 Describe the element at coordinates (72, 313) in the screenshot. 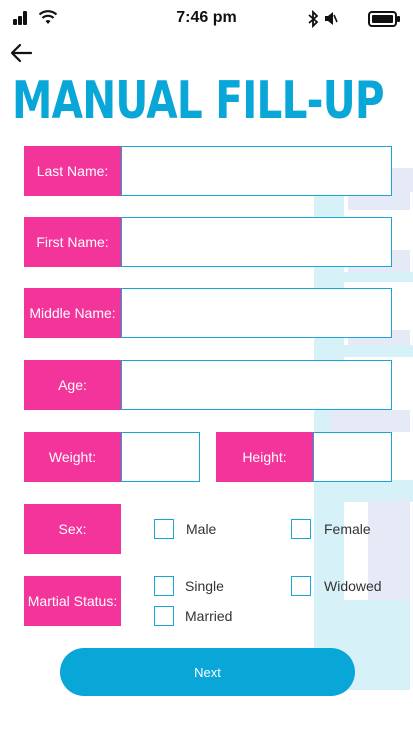

I see `middle-name-label: Middle Name:` at that location.